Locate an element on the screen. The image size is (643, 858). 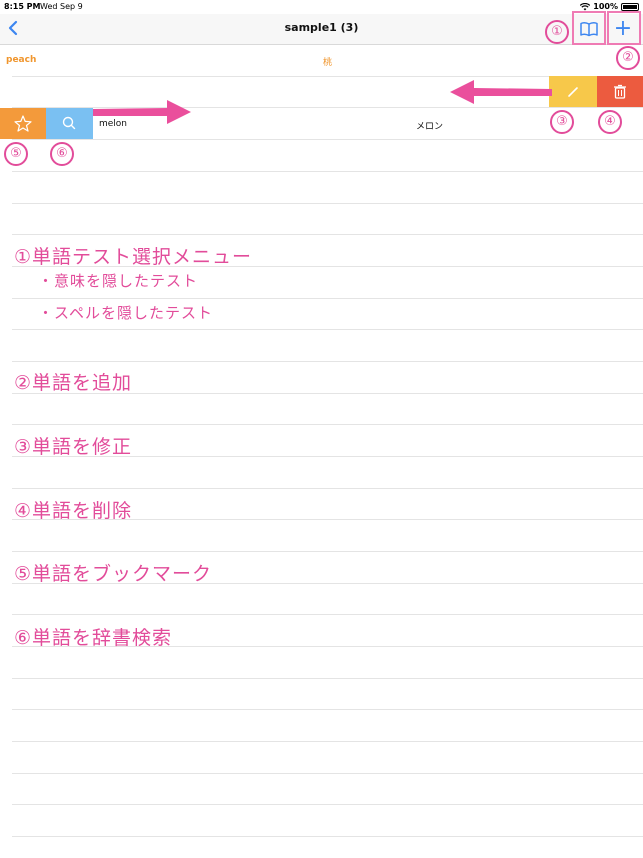
marker-3: ③ is located at coordinates (562, 122).